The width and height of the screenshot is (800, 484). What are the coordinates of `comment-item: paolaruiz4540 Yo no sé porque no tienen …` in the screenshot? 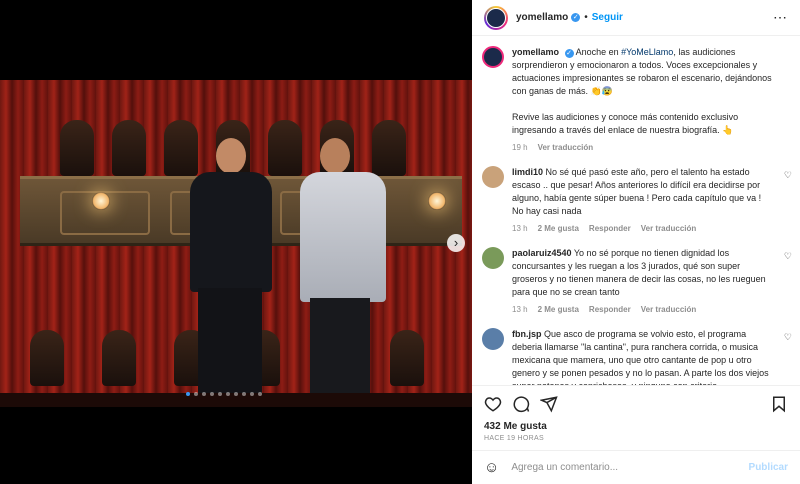 It's located at (637, 280).